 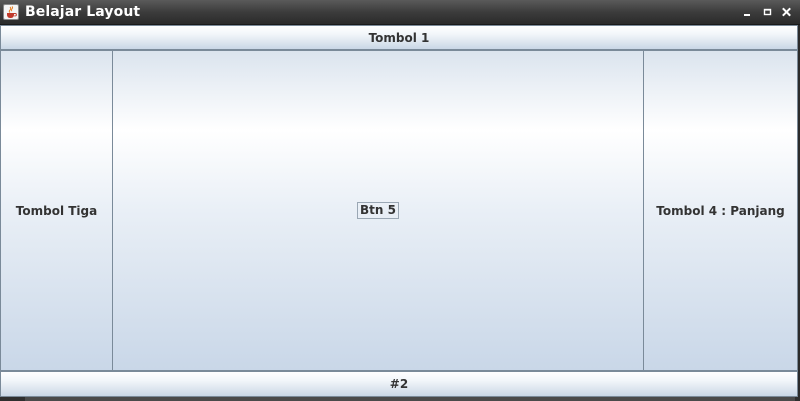 I want to click on button-2-label: #2, so click(x=399, y=384).